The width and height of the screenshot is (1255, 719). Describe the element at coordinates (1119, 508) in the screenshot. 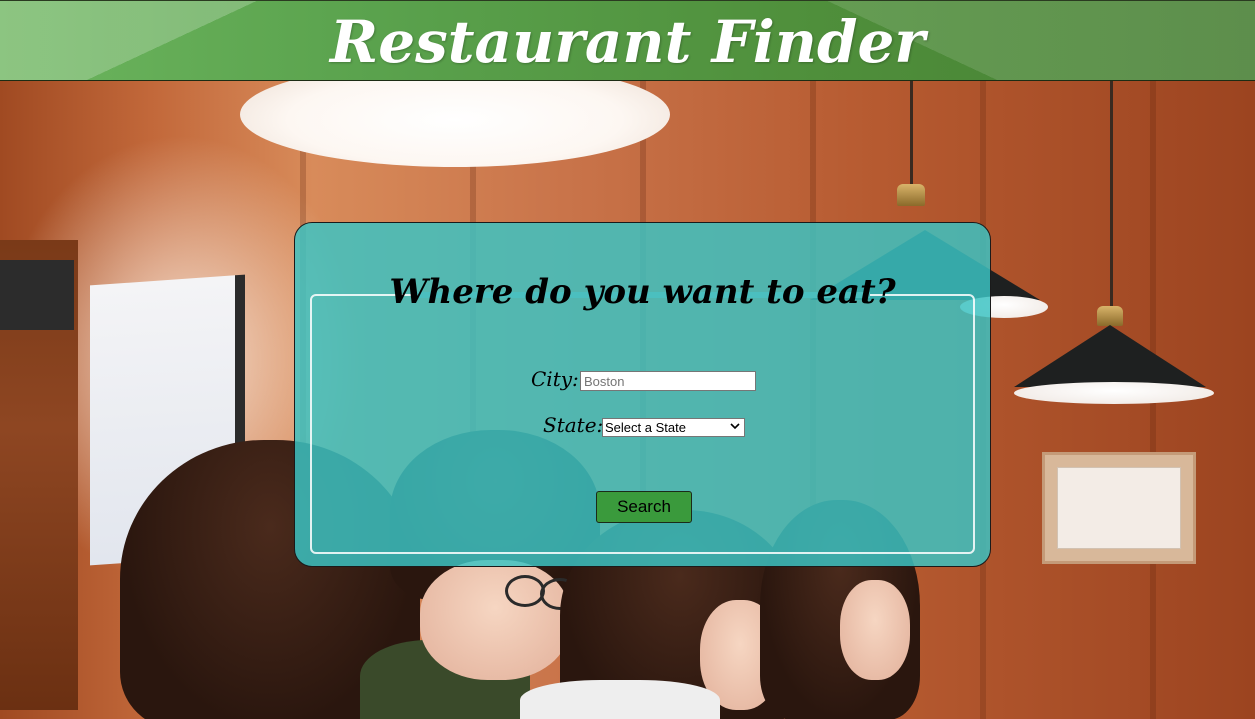

I see `wall-frame` at that location.